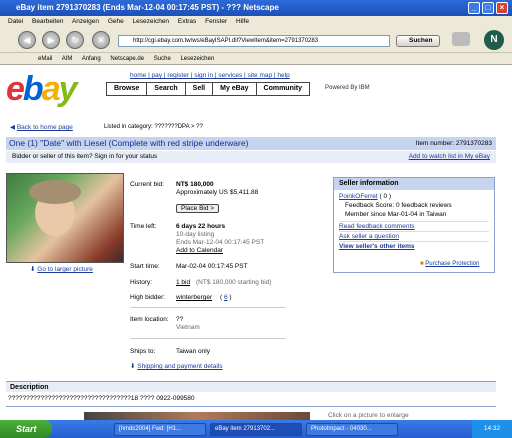 The height and width of the screenshot is (438, 512). What do you see at coordinates (148, 297) in the screenshot?
I see `high-bidder-label: High bidder:` at bounding box center [148, 297].